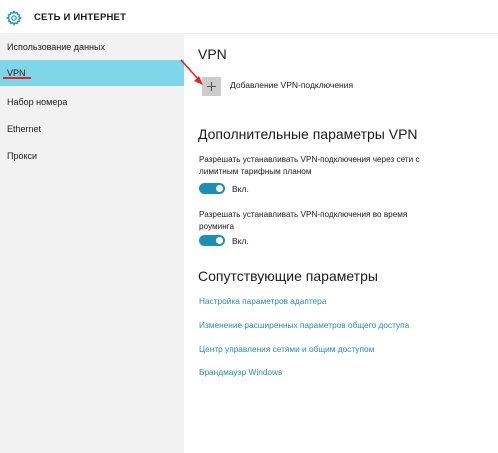 Image resolution: width=498 pixels, height=453 pixels. What do you see at coordinates (24, 129) in the screenshot?
I see `sidebar-item-label: Ethernet` at bounding box center [24, 129].